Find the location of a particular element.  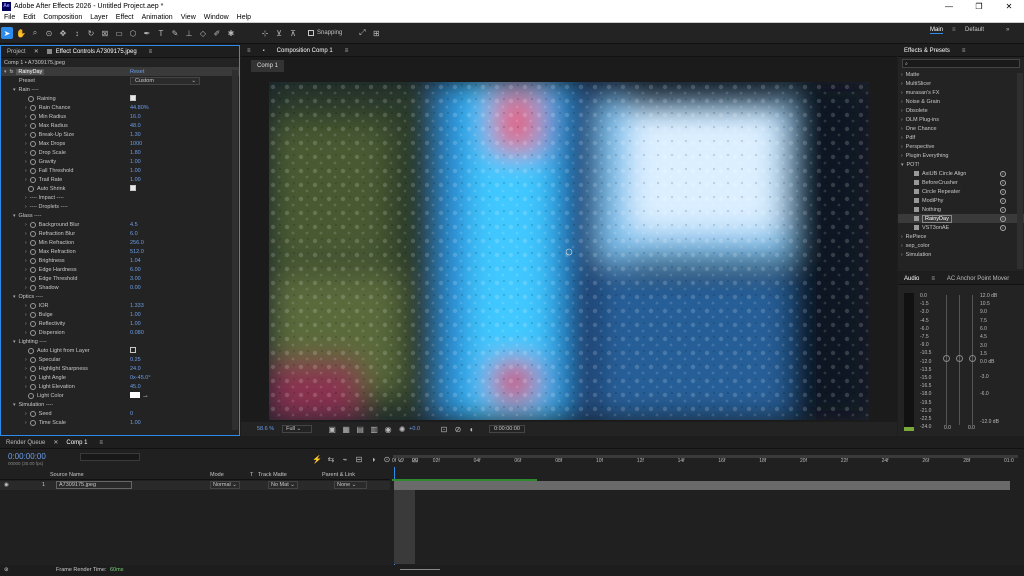

effect-list-item: › sep_color is located at coordinates (961, 245).